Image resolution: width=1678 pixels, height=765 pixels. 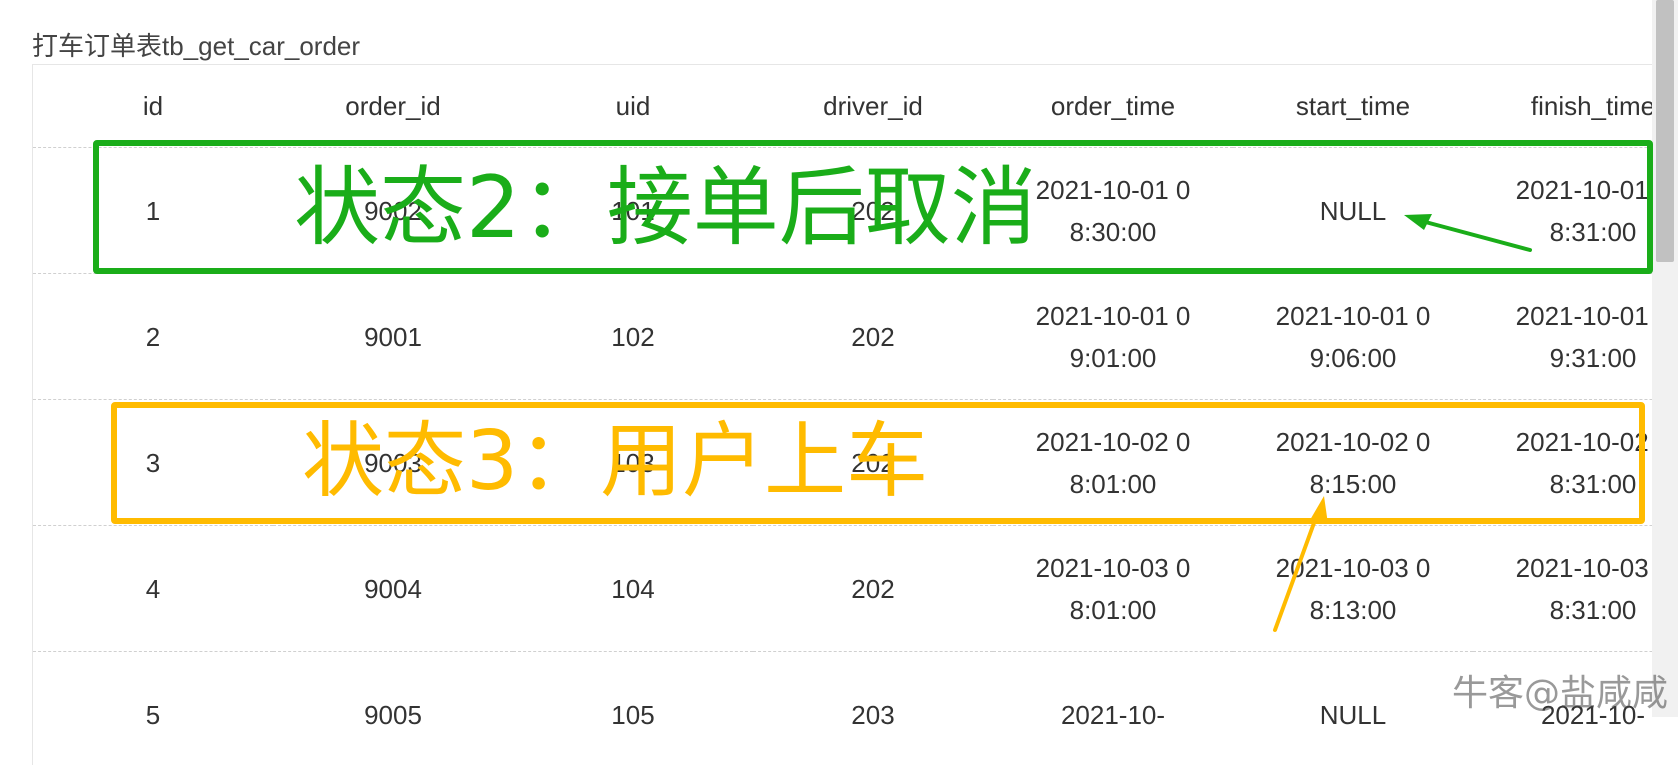 What do you see at coordinates (393, 463) in the screenshot?
I see `cell-order-id: 9003` at bounding box center [393, 463].